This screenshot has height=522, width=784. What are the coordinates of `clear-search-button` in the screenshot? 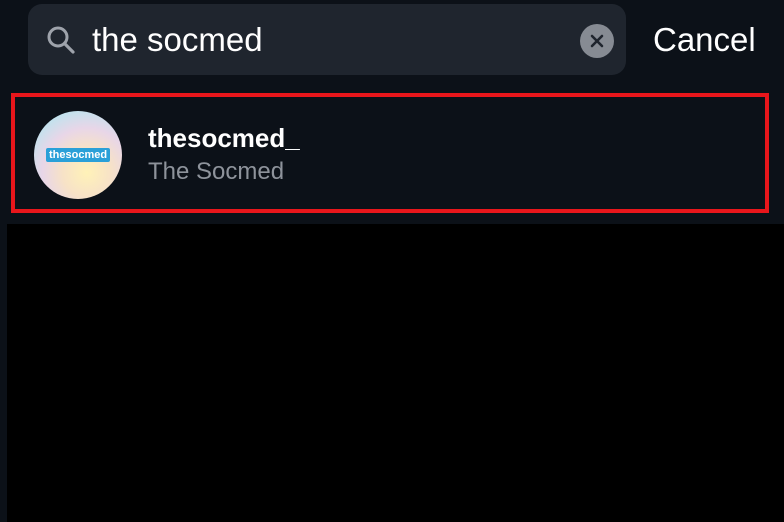 It's located at (597, 41).